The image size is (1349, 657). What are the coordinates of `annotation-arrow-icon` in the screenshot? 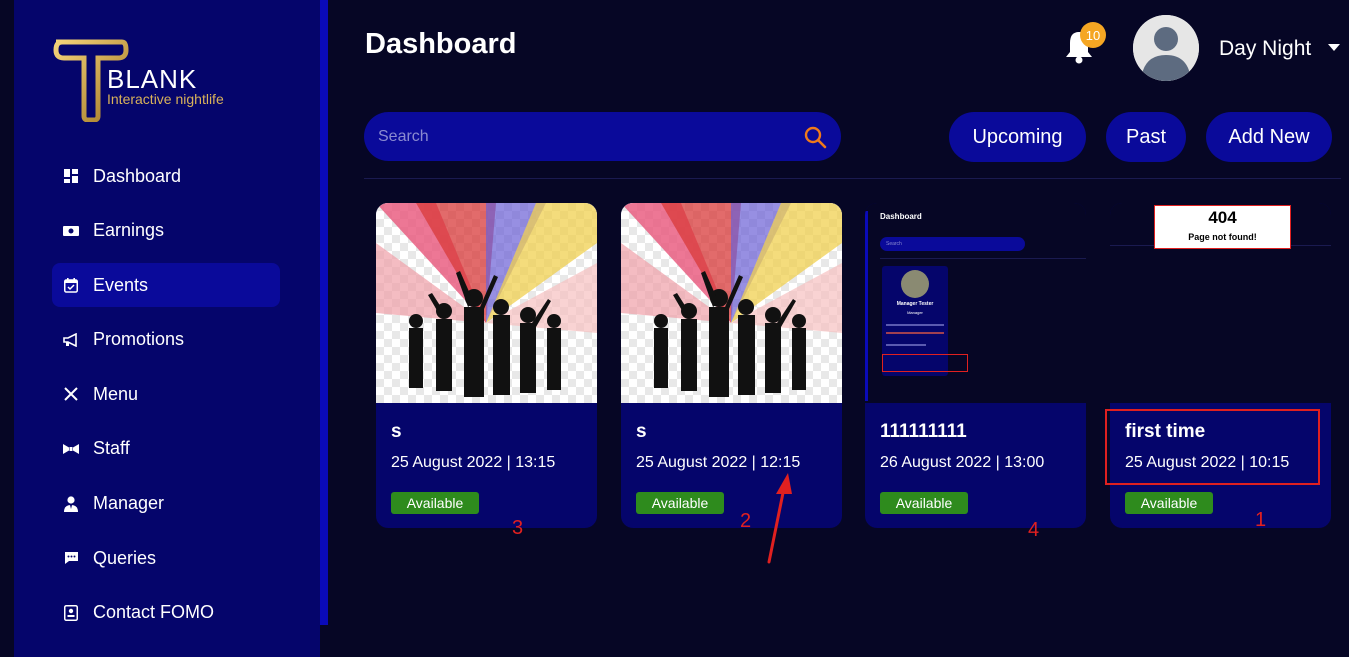 It's located at (779, 518).